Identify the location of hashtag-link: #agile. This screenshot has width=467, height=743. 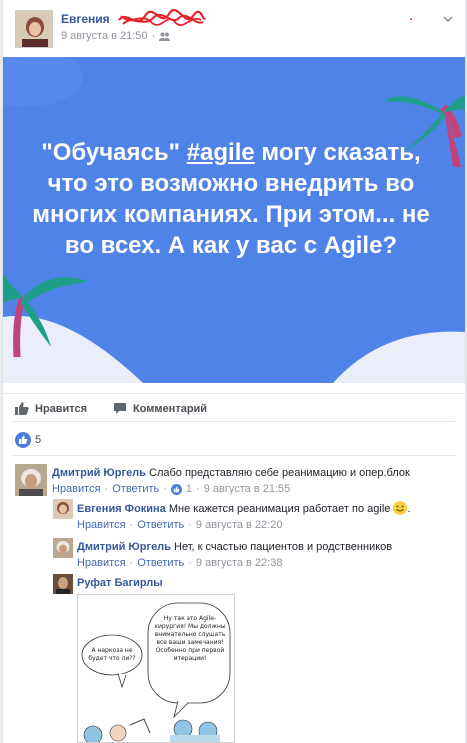
(221, 152).